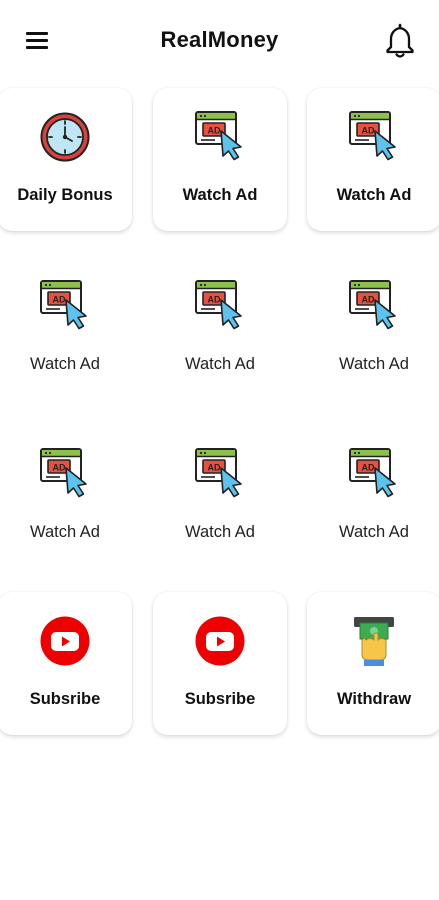 The image size is (439, 900). Describe the element at coordinates (374, 699) in the screenshot. I see `tile-label: Withdraw` at that location.